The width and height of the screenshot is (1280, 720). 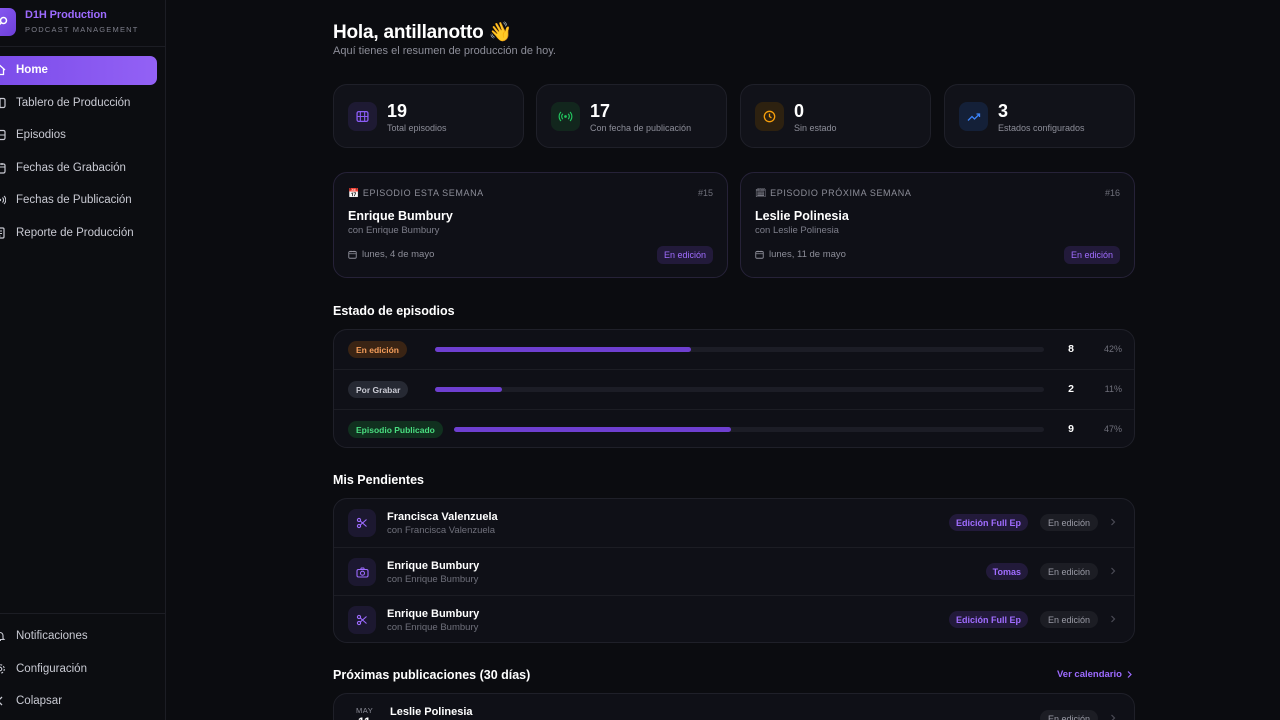 I want to click on publications-panel: MAY 11 Leslie Polinesia En edición, so click(x=734, y=706).